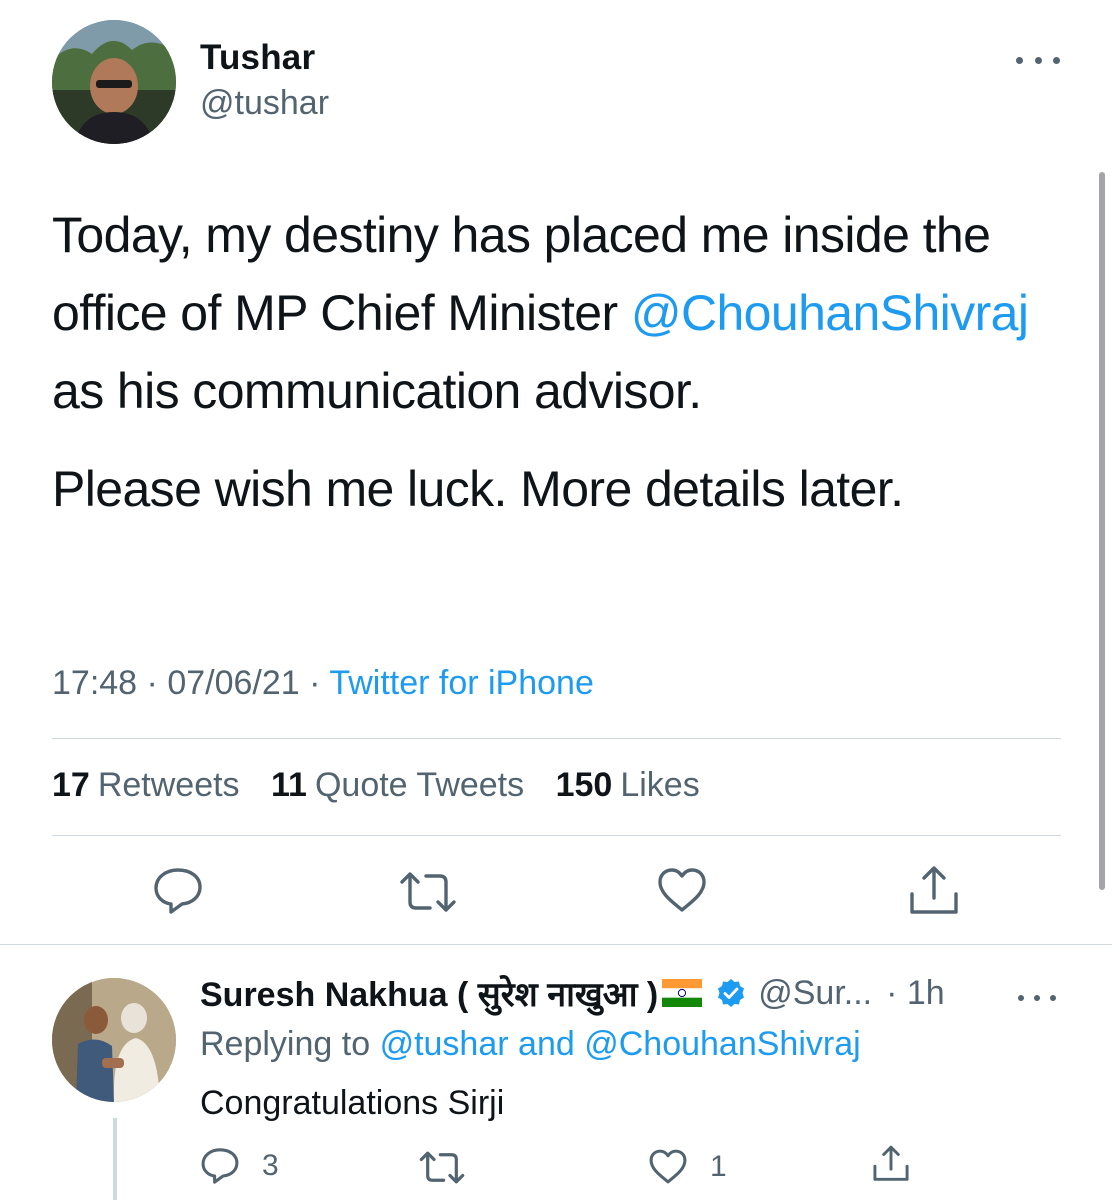 This screenshot has width=1112, height=1200. Describe the element at coordinates (233, 683) in the screenshot. I see `tweet-date: 07/06/21` at that location.